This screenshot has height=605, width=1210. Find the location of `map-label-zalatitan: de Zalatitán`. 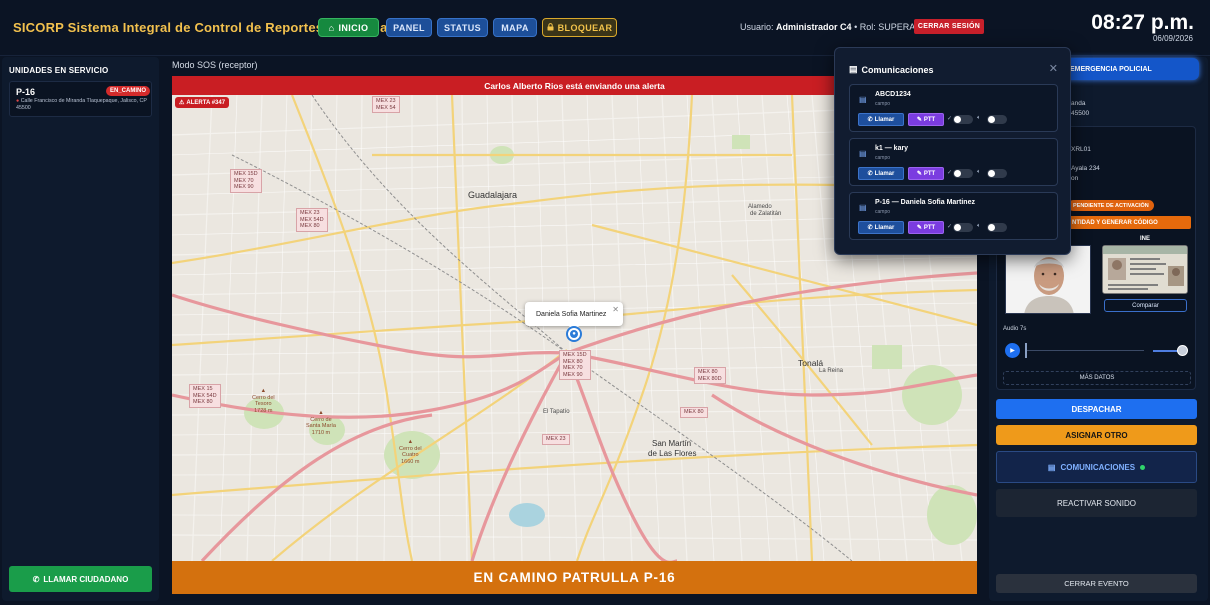

map-label-zalatitan: de Zalatitán is located at coordinates (766, 214).